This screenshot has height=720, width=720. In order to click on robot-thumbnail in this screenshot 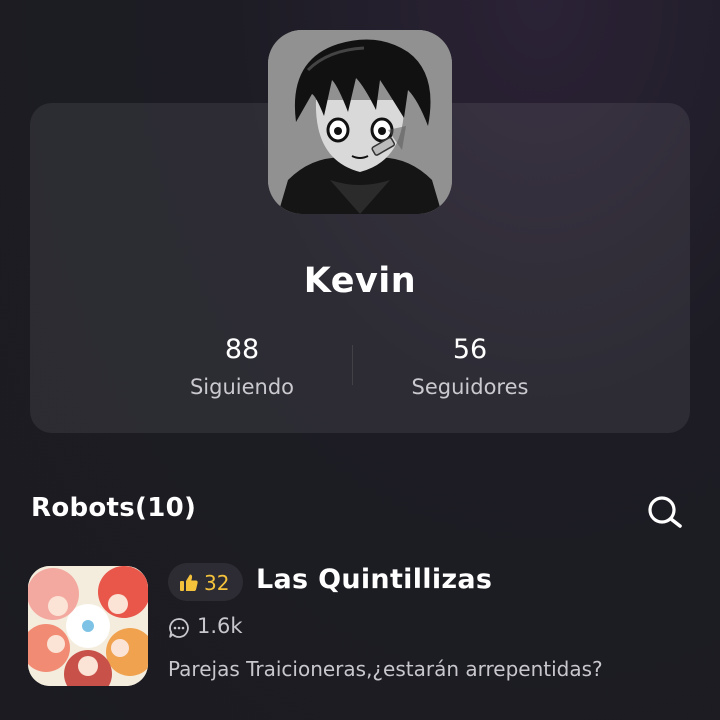, I will do `click(88, 626)`.